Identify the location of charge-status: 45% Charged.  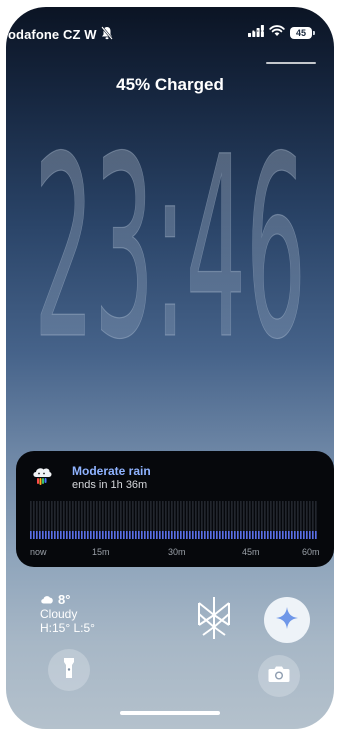
(170, 84).